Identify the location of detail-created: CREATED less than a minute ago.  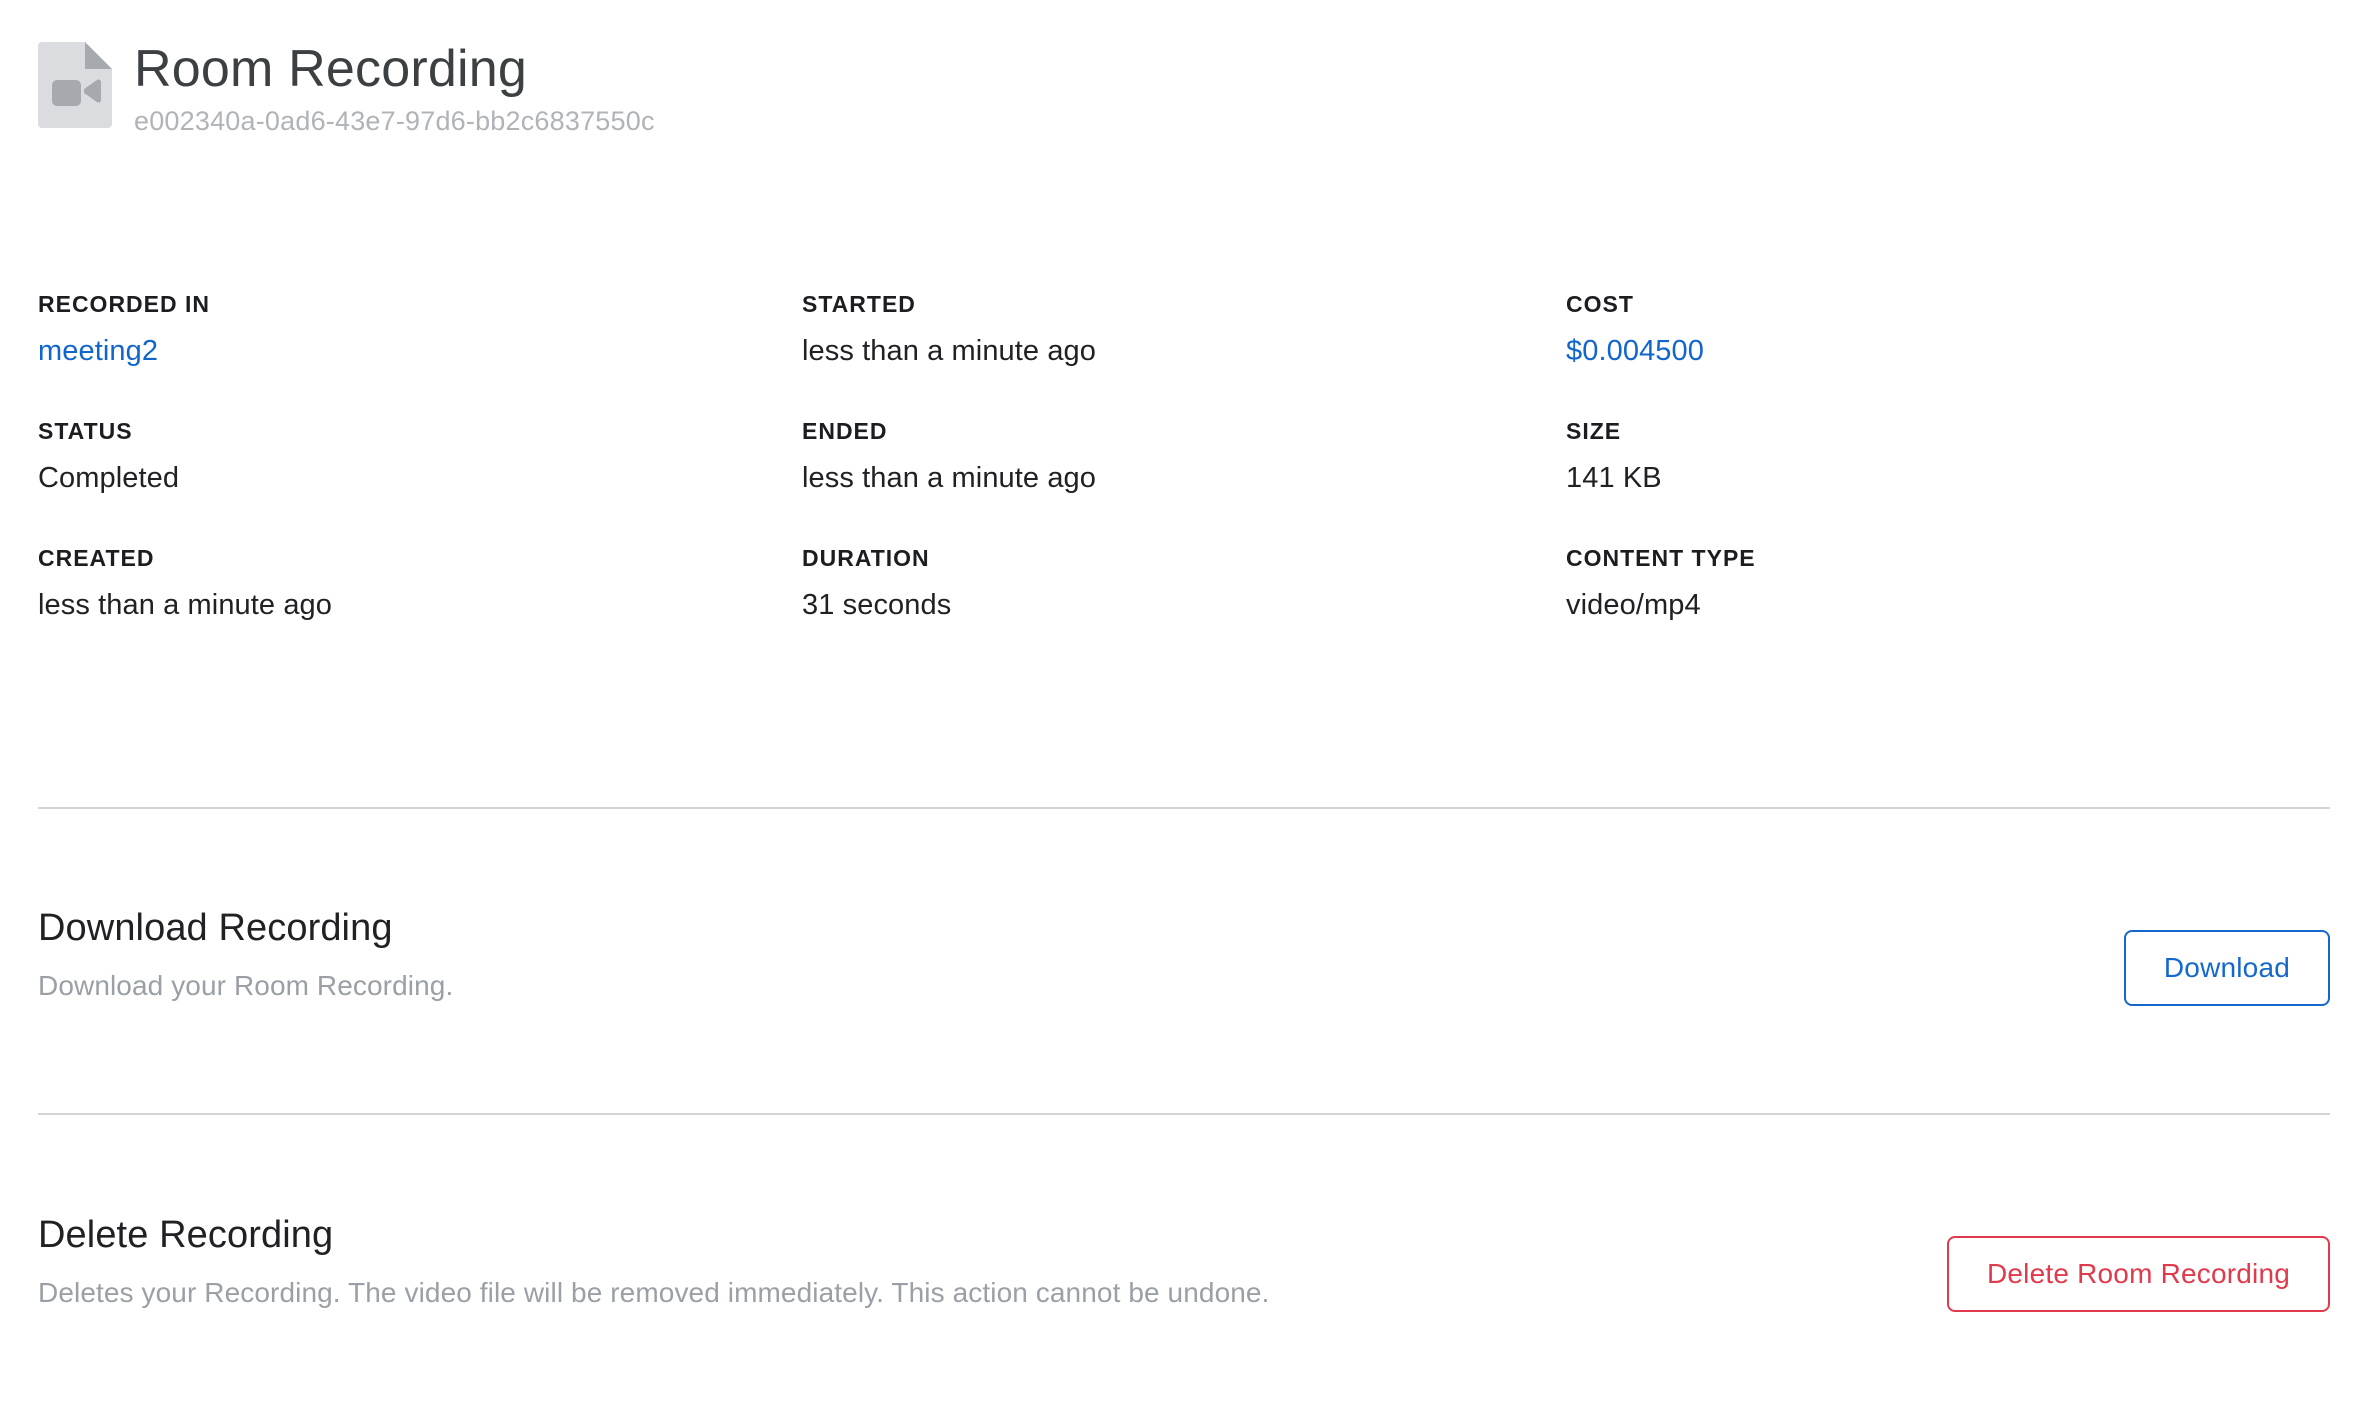
(420, 607).